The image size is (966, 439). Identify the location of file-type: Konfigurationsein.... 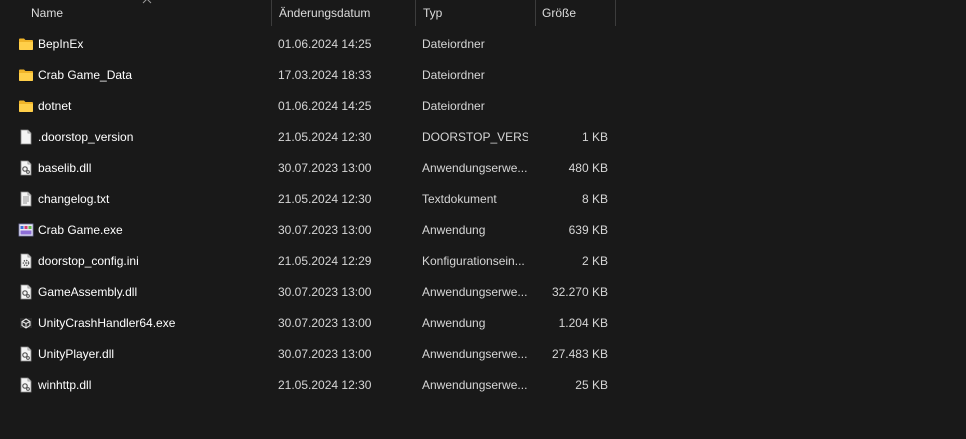
(473, 261).